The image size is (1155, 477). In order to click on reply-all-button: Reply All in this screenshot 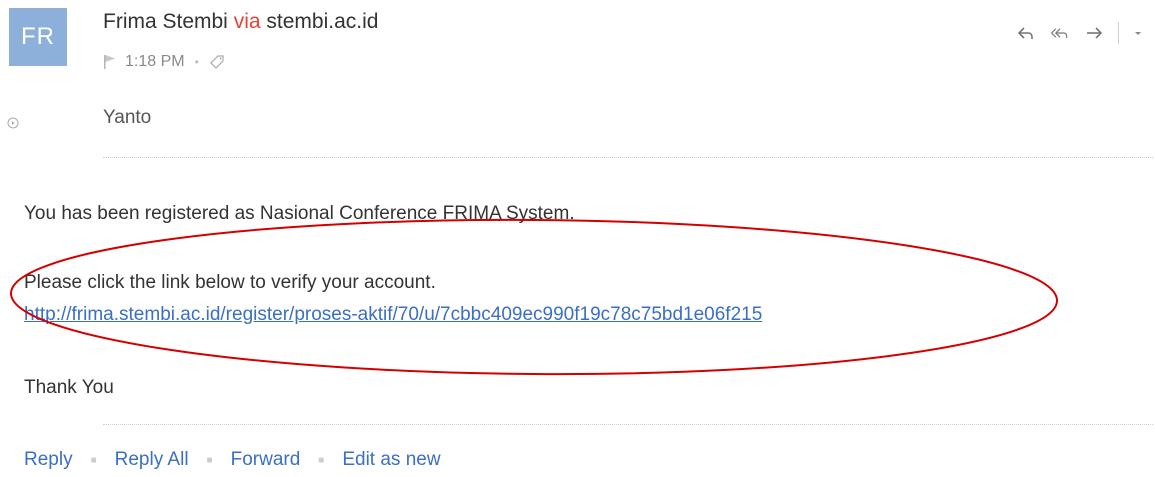, I will do `click(152, 460)`.